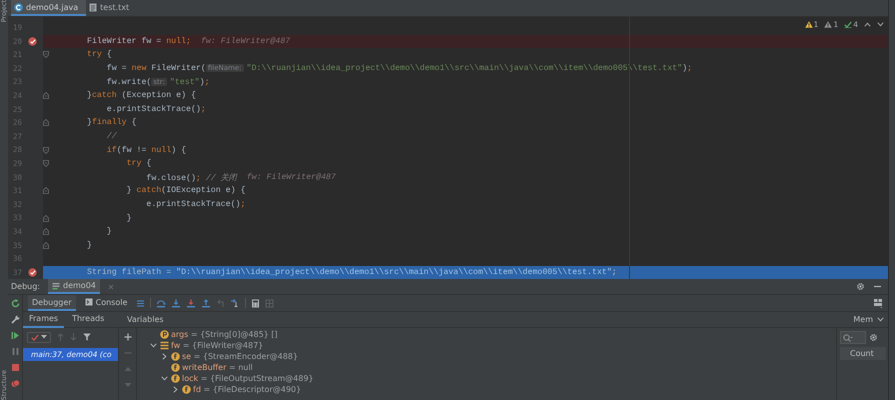 Image resolution: width=895 pixels, height=400 pixels. What do you see at coordinates (191, 177) in the screenshot?
I see `code-line: fw.close(); // 关闭` at bounding box center [191, 177].